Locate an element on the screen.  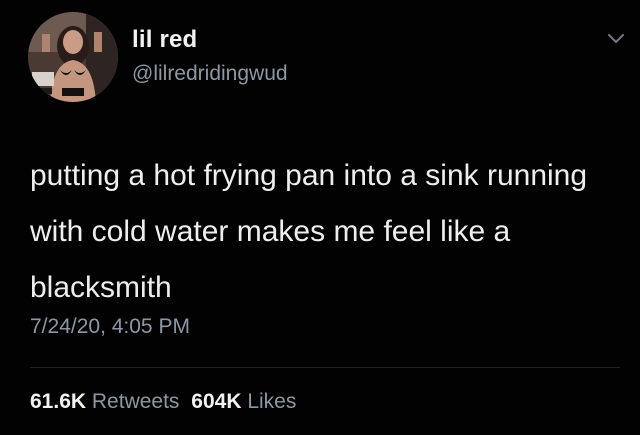
likes-label: Likes is located at coordinates (272, 401).